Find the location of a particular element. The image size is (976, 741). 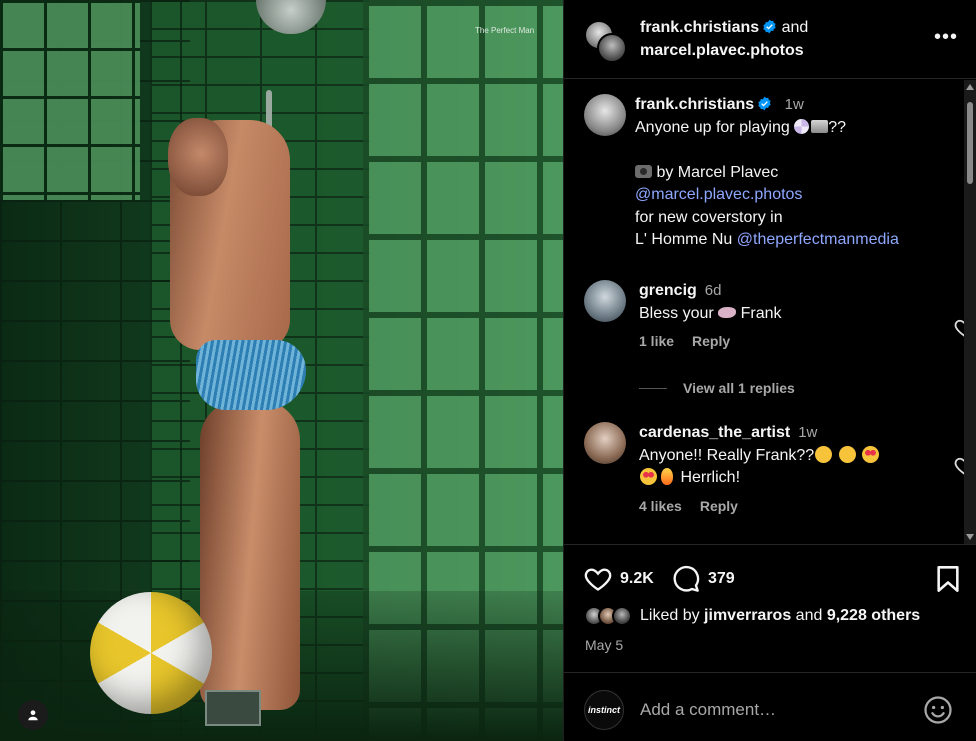

collaborator-username: marcel.plavec.photos is located at coordinates (722, 50).